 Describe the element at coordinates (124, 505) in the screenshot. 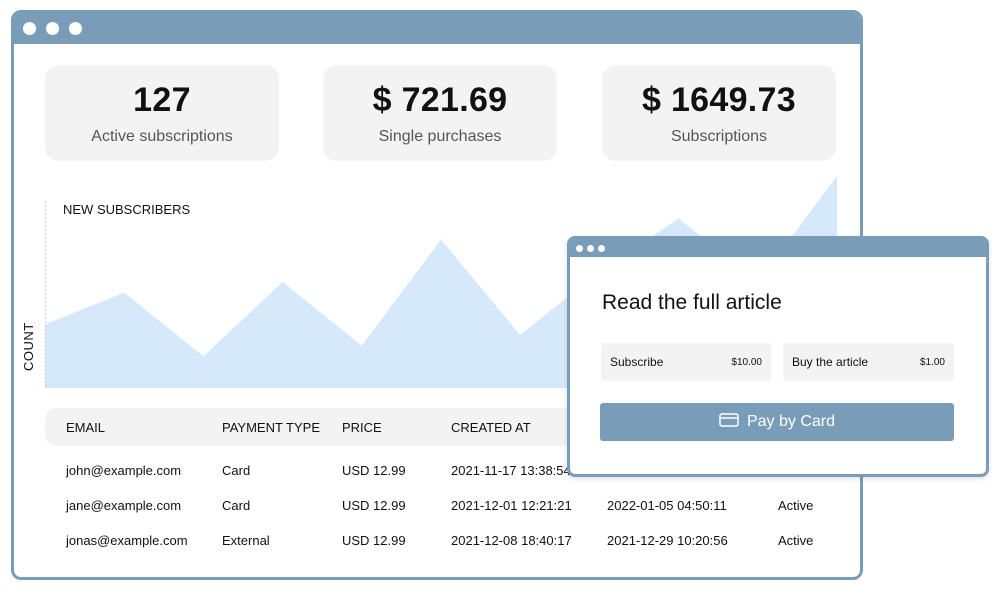

I see `cell-email: jane@example.com` at that location.